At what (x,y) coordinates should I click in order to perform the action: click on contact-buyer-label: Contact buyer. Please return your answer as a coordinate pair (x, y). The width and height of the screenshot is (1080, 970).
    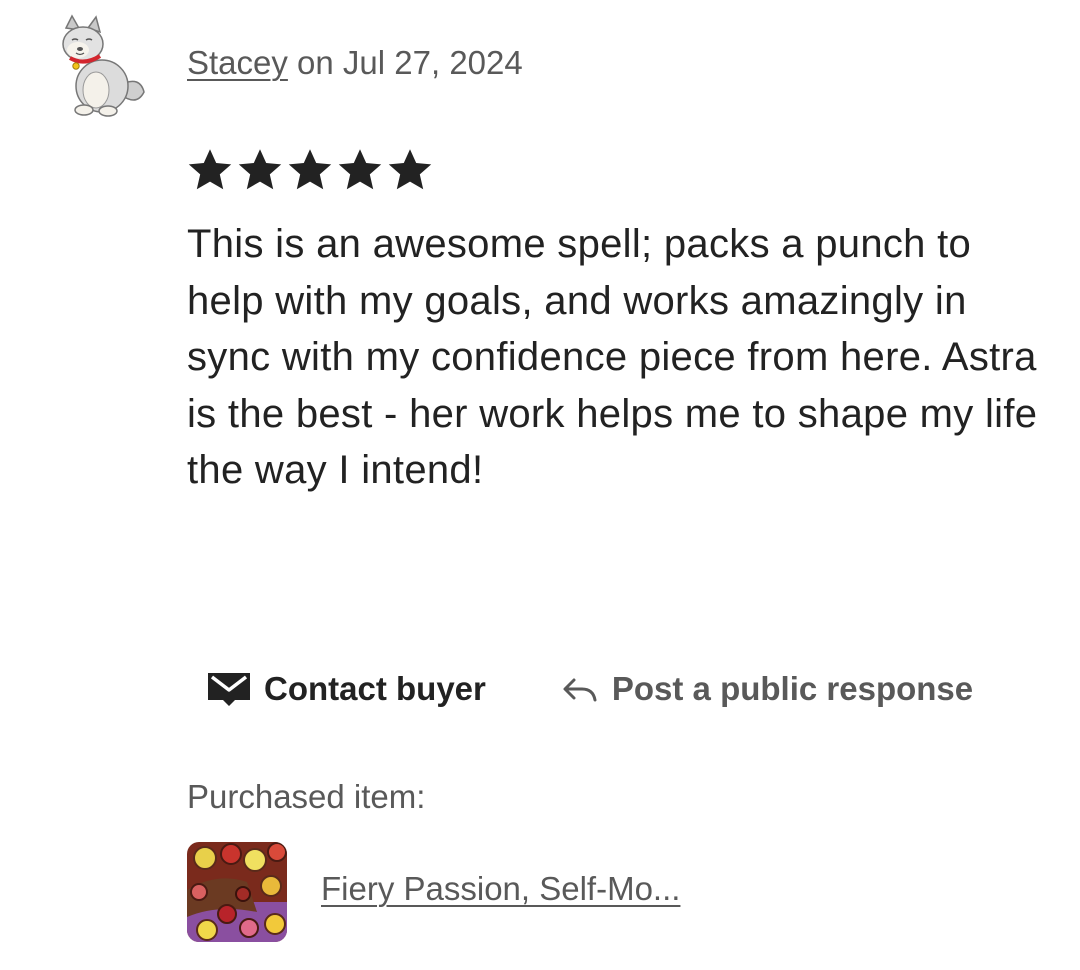
    Looking at the image, I should click on (375, 688).